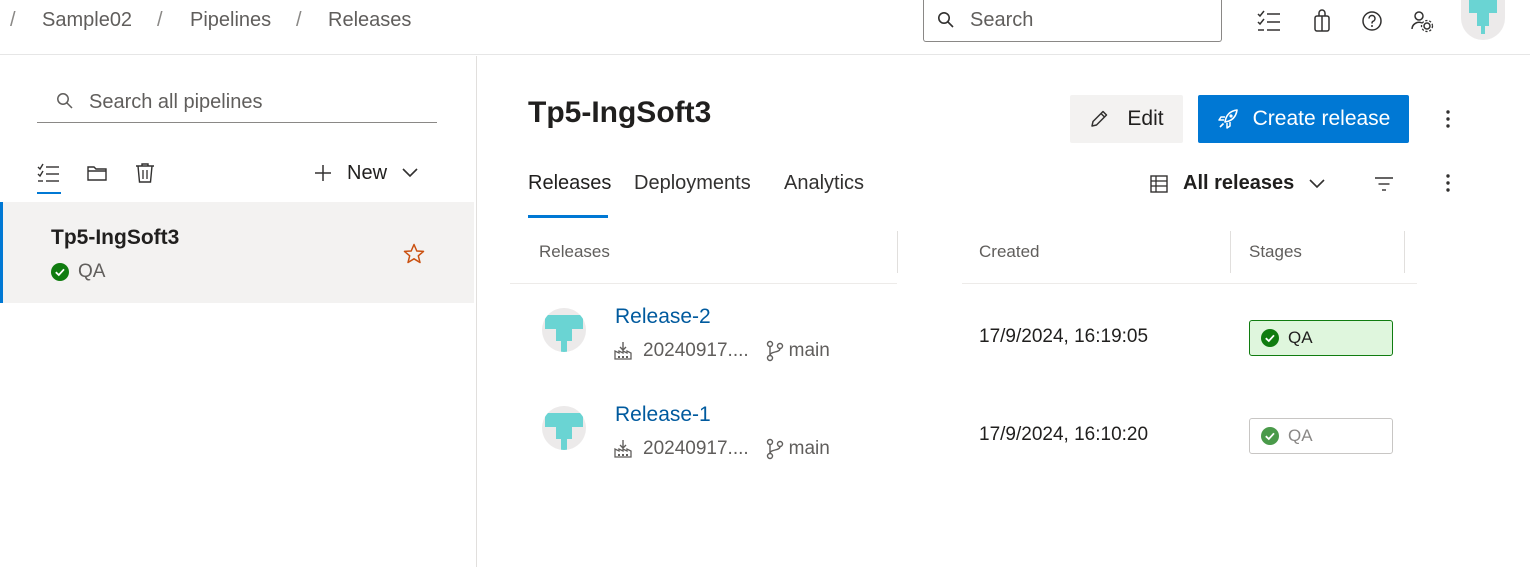 The width and height of the screenshot is (1530, 567). Describe the element at coordinates (569, 183) in the screenshot. I see `tab-releases: Releases` at that location.